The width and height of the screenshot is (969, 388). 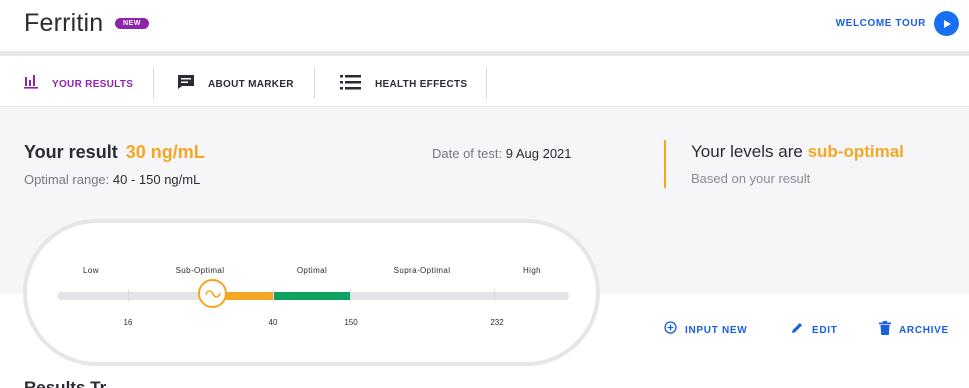 I want to click on tab-about-marker: ABOUT MARKER, so click(x=235, y=84).